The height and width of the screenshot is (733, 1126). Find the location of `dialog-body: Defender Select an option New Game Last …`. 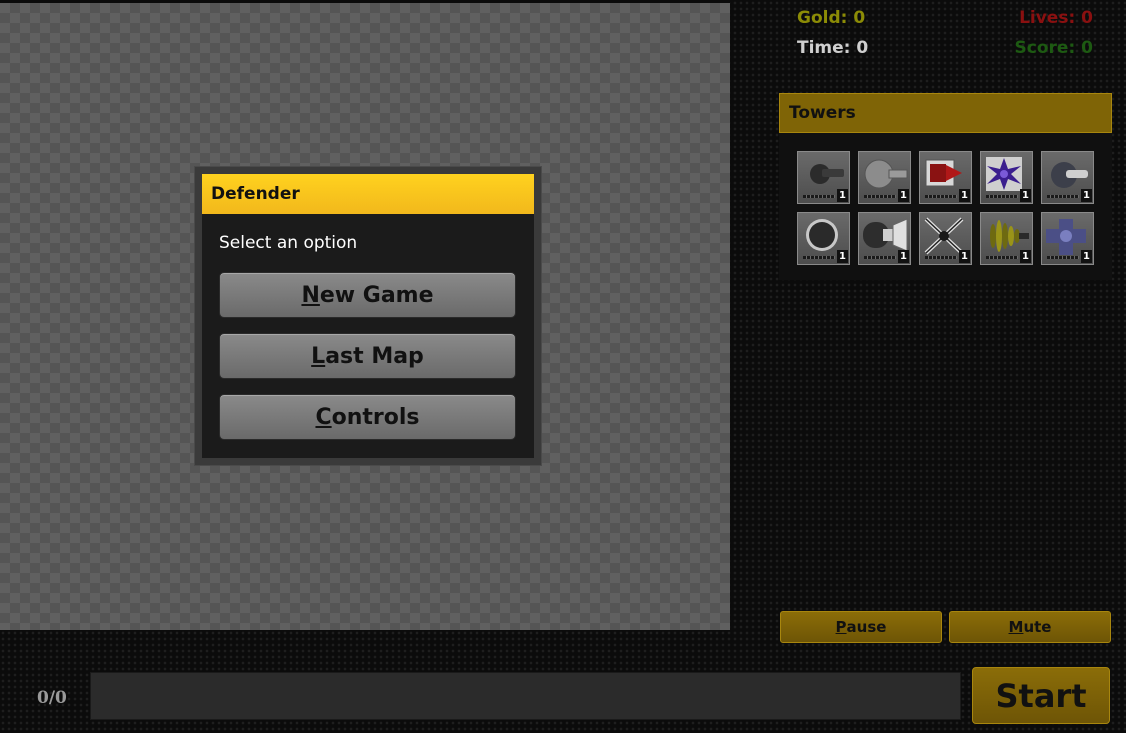

dialog-body: Defender Select an option New Game Last … is located at coordinates (368, 316).